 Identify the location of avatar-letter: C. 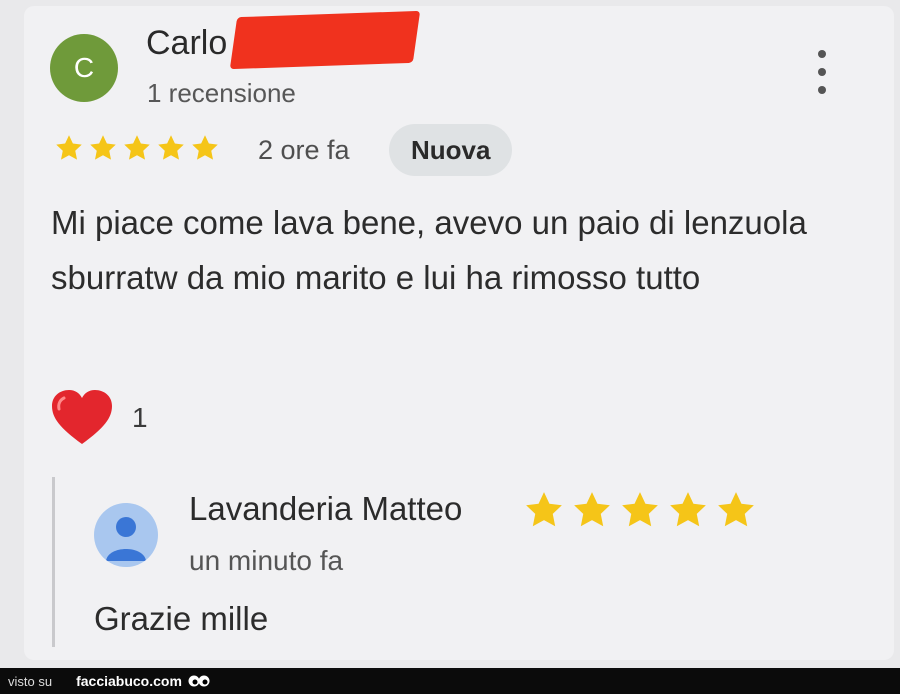
(84, 67).